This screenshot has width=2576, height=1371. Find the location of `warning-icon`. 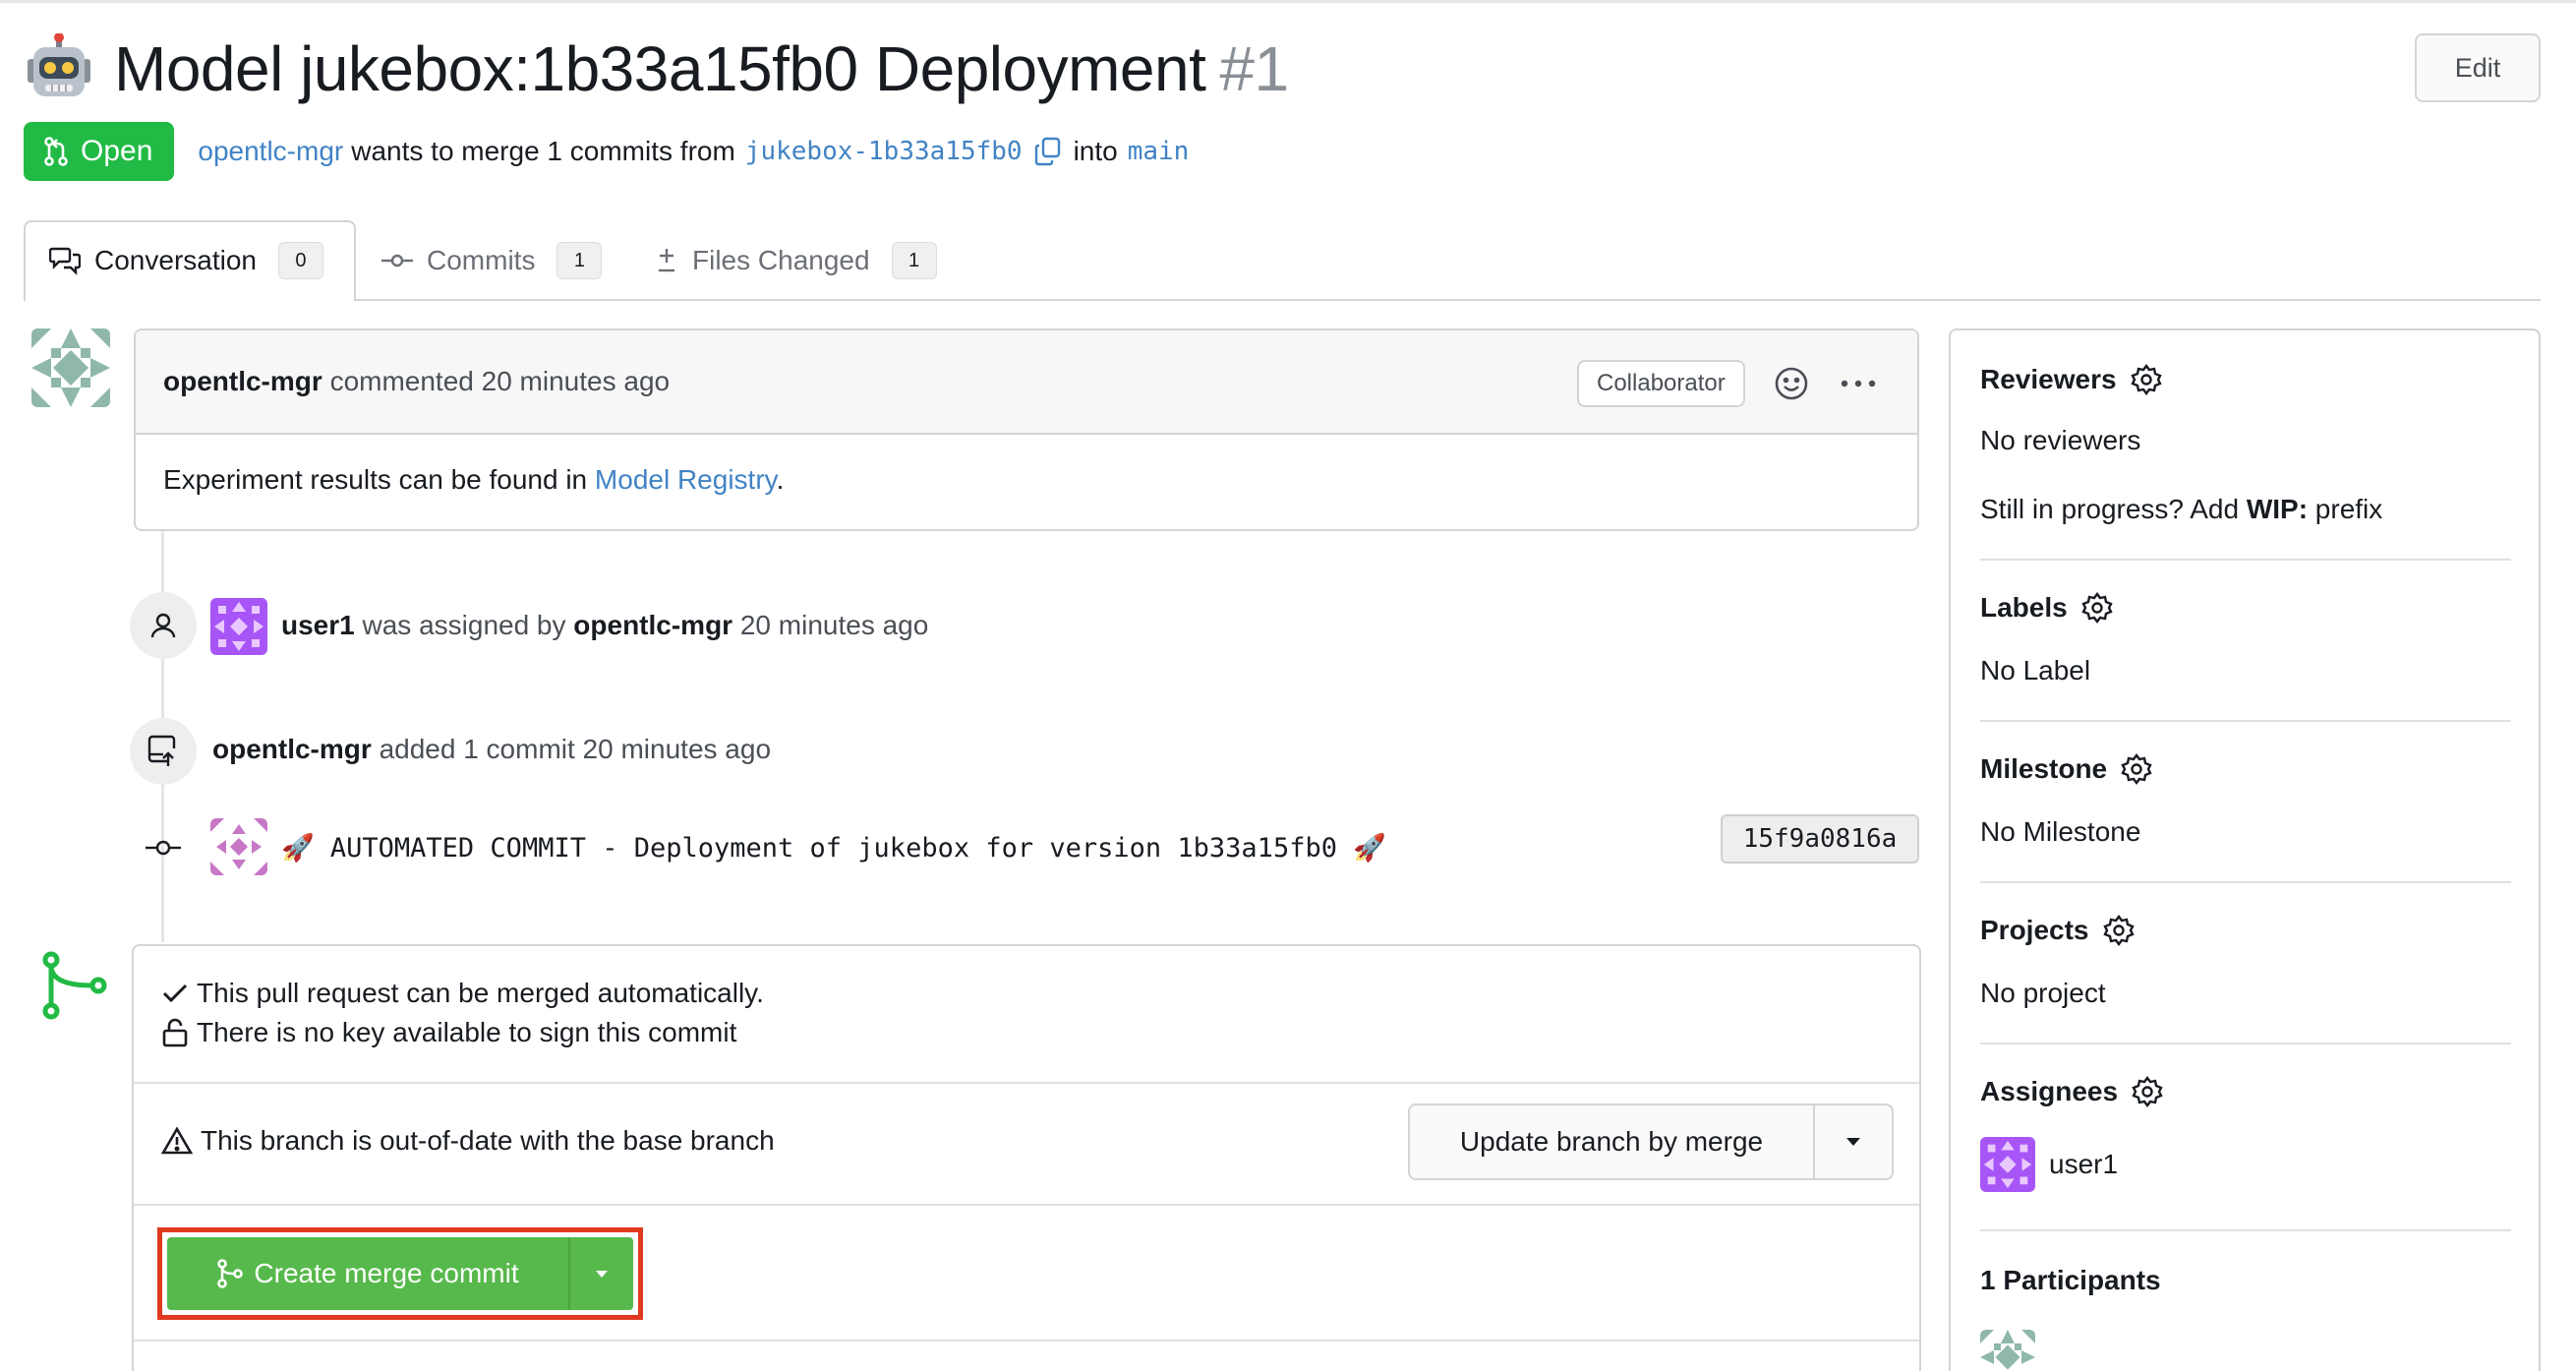

warning-icon is located at coordinates (177, 1140).